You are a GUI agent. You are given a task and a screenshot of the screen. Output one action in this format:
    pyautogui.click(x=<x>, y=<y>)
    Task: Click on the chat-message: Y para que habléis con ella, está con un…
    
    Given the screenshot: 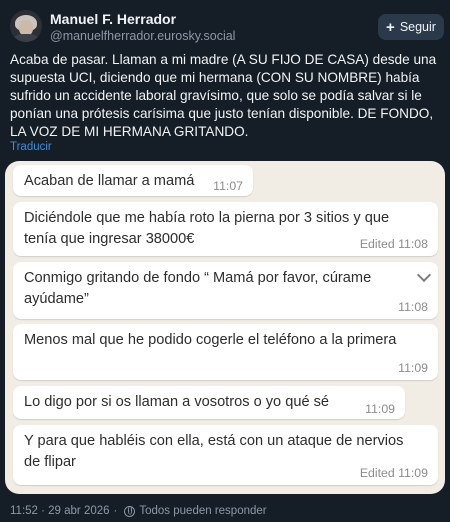 What is the action you would take?
    pyautogui.click(x=225, y=455)
    